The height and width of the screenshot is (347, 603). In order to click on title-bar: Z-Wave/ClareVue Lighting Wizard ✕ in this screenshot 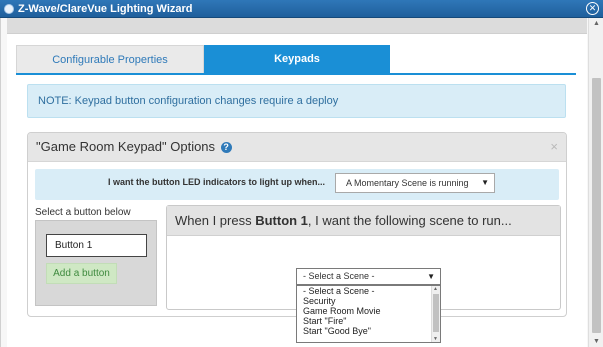, I will do `click(301, 9)`.